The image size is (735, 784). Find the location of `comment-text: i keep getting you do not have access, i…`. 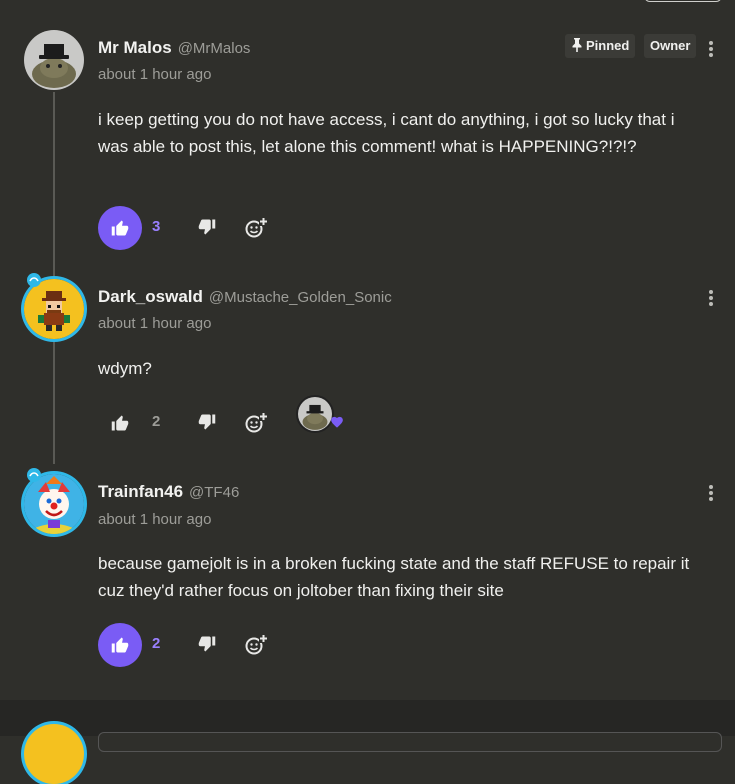

comment-text: i keep getting you do not have access, i… is located at coordinates (386, 133).